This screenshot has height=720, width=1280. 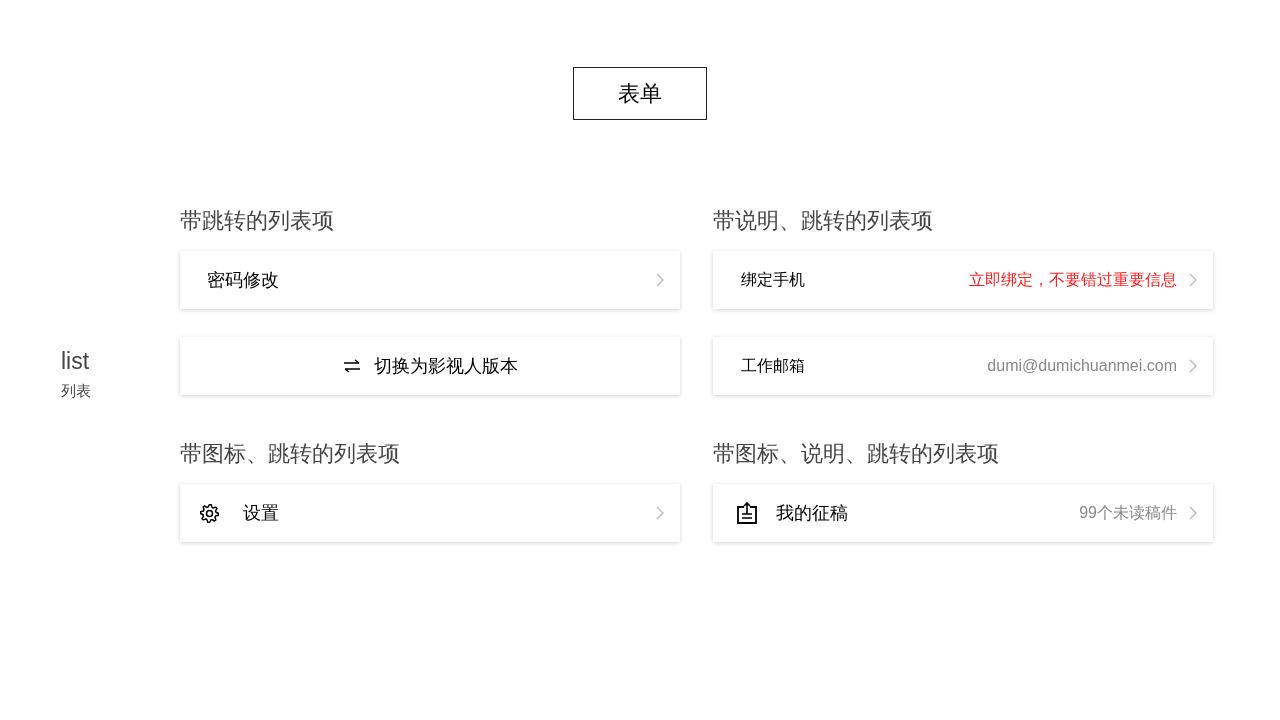 I want to click on section-heading: 带跳转的列表项, so click(x=257, y=221).